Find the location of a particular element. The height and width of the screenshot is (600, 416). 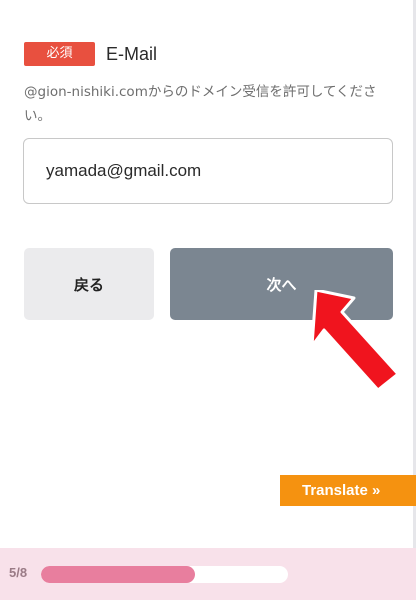

progress-track is located at coordinates (164, 574).